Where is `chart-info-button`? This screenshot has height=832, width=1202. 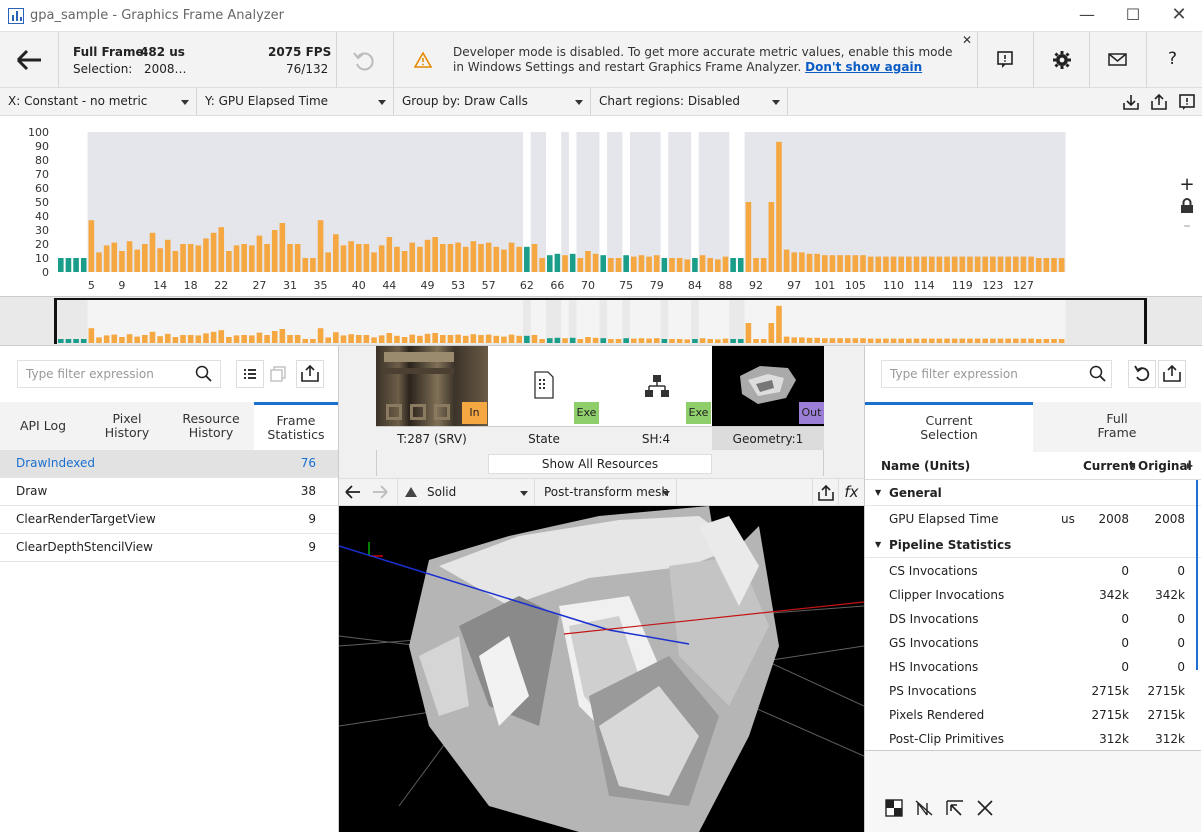 chart-info-button is located at coordinates (1187, 103).